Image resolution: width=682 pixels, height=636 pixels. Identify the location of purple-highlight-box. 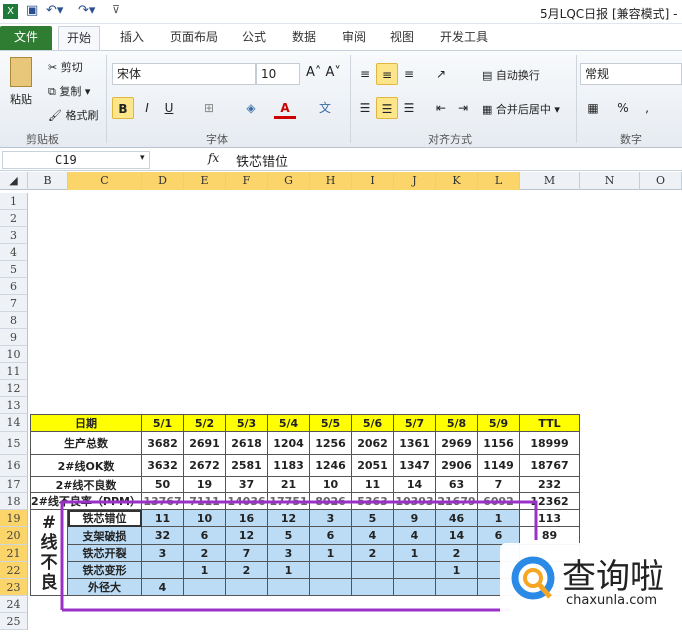
(299, 556).